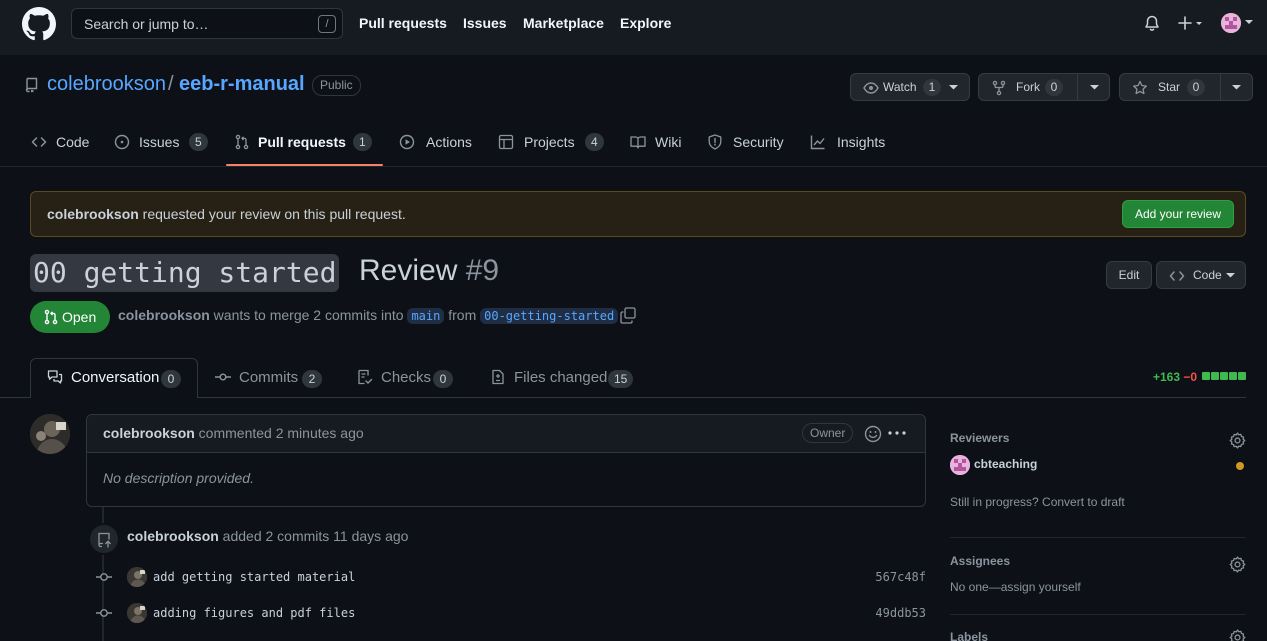 The height and width of the screenshot is (641, 1267). I want to click on convert-to-draft-link: Still in progress? Convert to draft, so click(1037, 502).